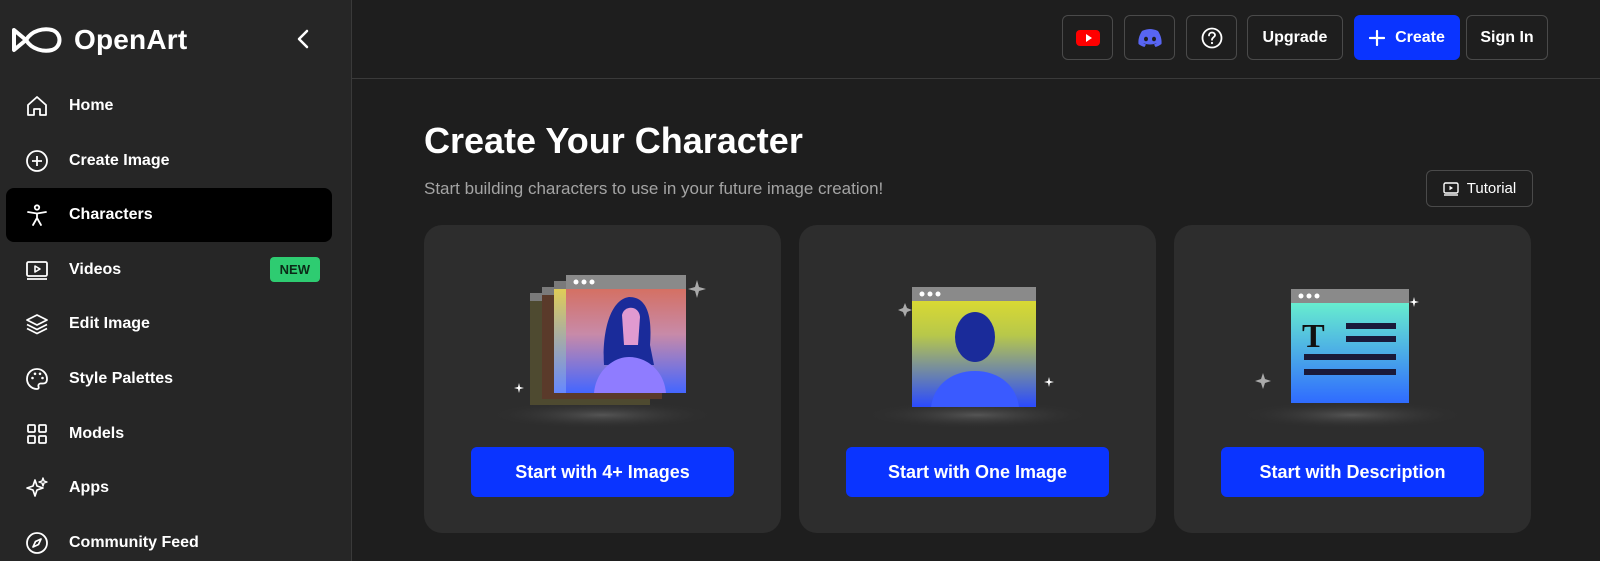 The height and width of the screenshot is (561, 1600). I want to click on openart-logo-icon, so click(37, 40).